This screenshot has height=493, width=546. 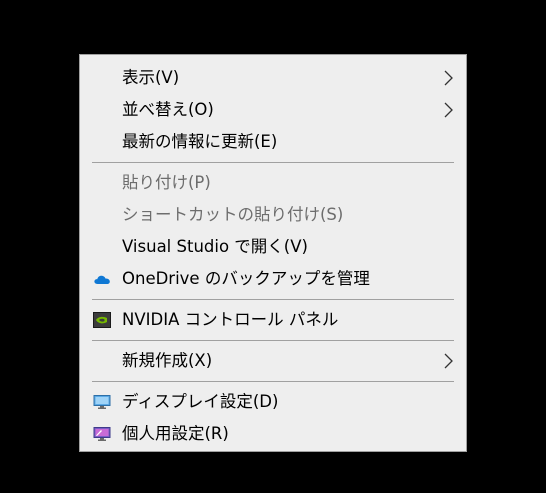 I want to click on onedrive-cloud-icon, so click(x=102, y=279).